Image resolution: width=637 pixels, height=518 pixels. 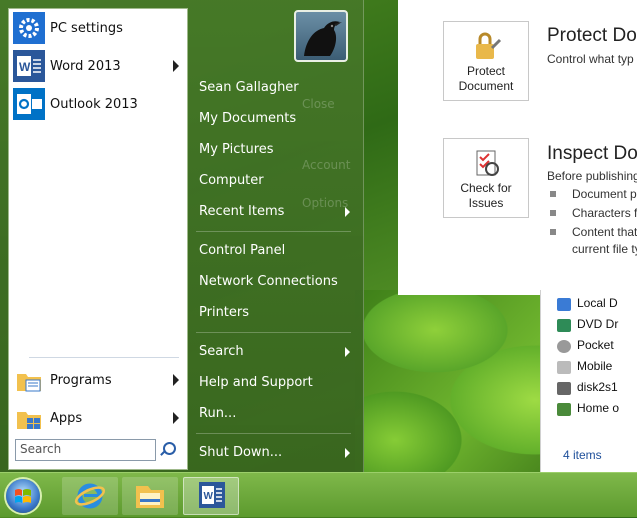 I want to click on inspect-title: Inspect Doc, so click(x=592, y=153).